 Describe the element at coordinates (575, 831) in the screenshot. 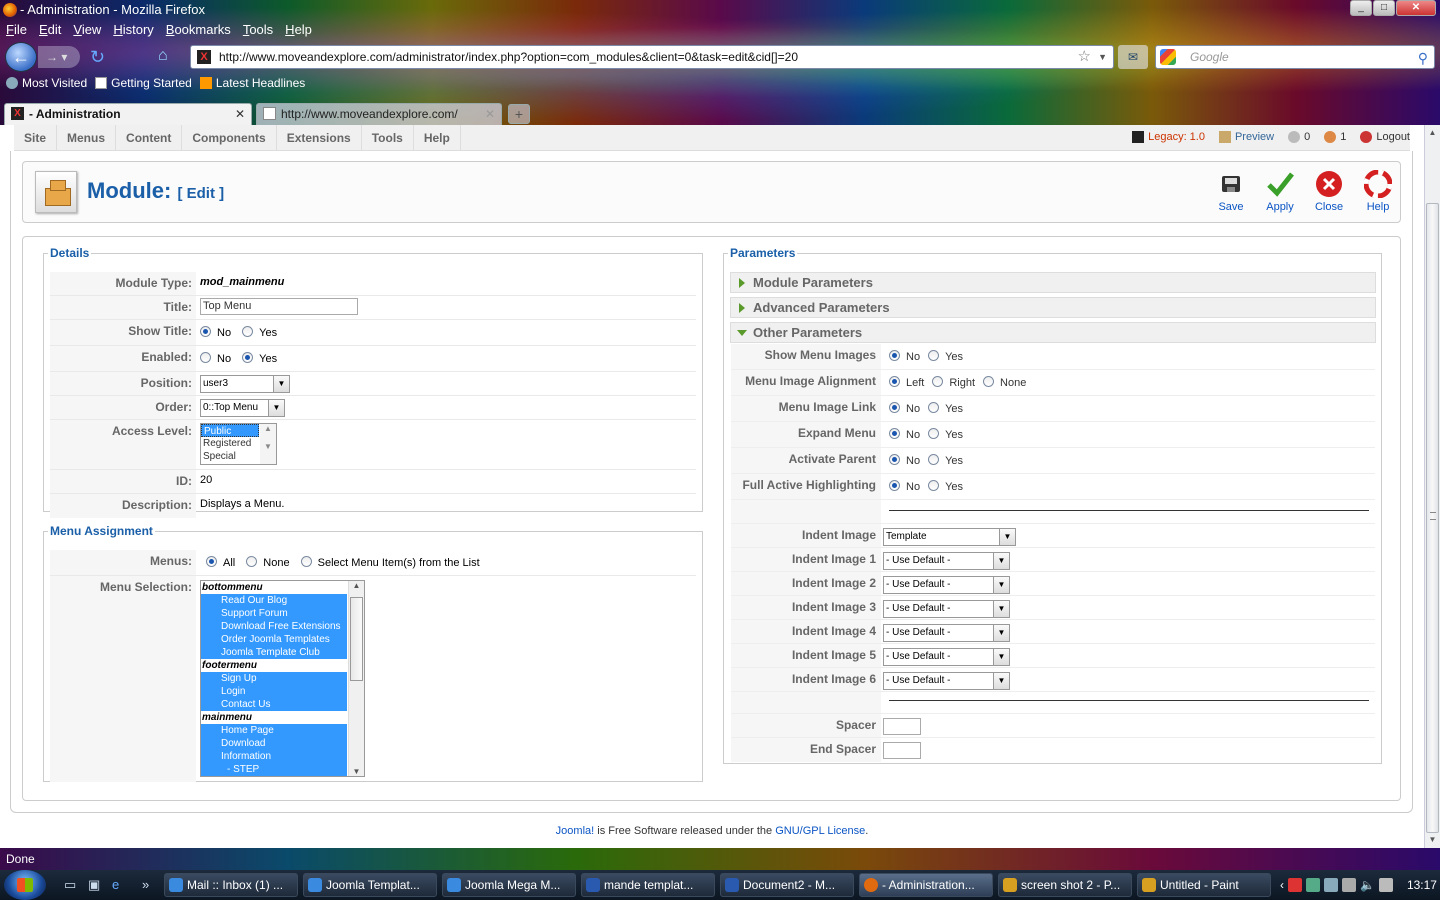

I see `joomla-link: Joomla!` at that location.